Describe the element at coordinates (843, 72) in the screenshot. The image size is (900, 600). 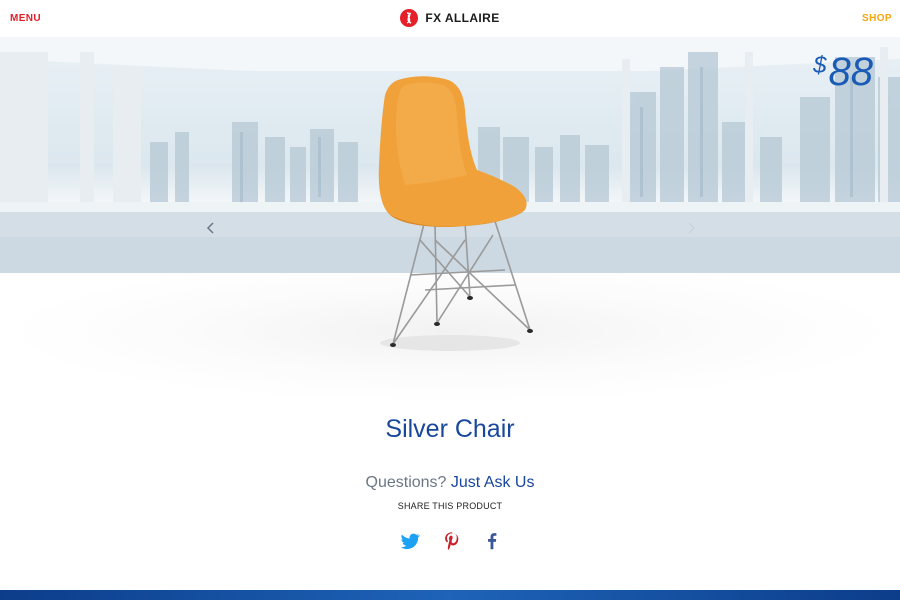
I see `product-price: $88` at that location.